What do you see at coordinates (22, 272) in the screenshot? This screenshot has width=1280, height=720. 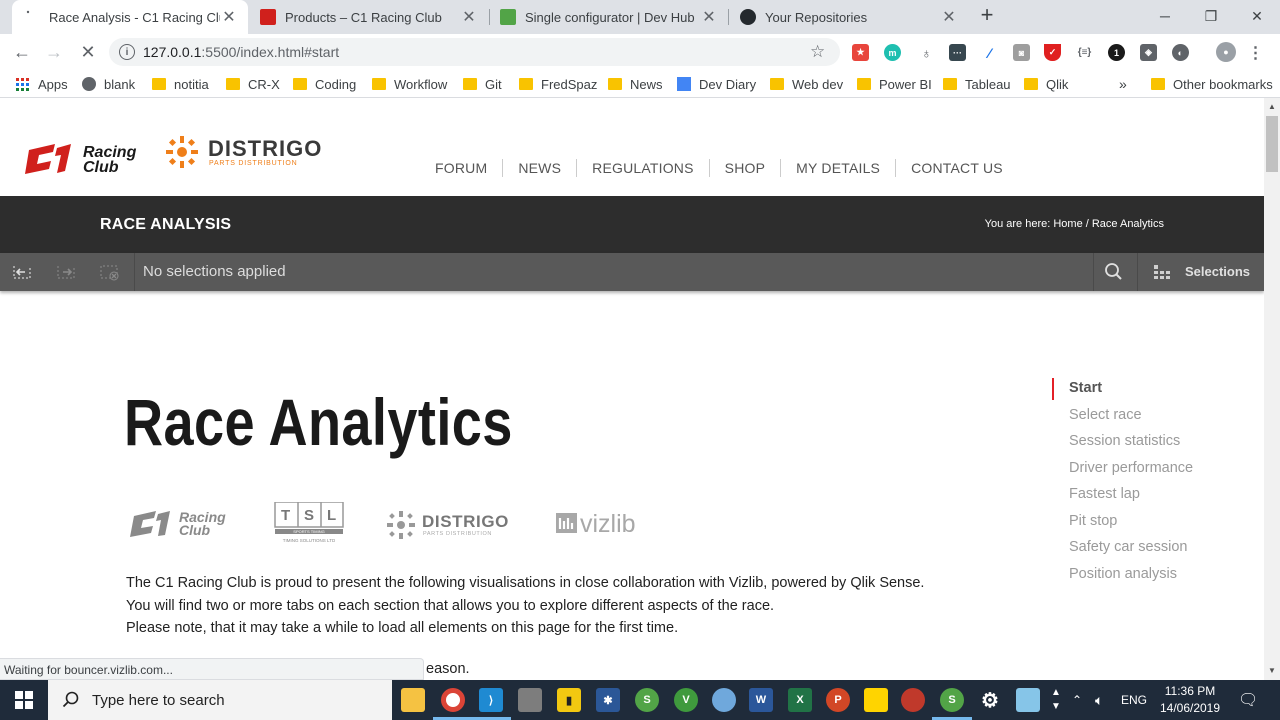 I see `step-back-icon` at bounding box center [22, 272].